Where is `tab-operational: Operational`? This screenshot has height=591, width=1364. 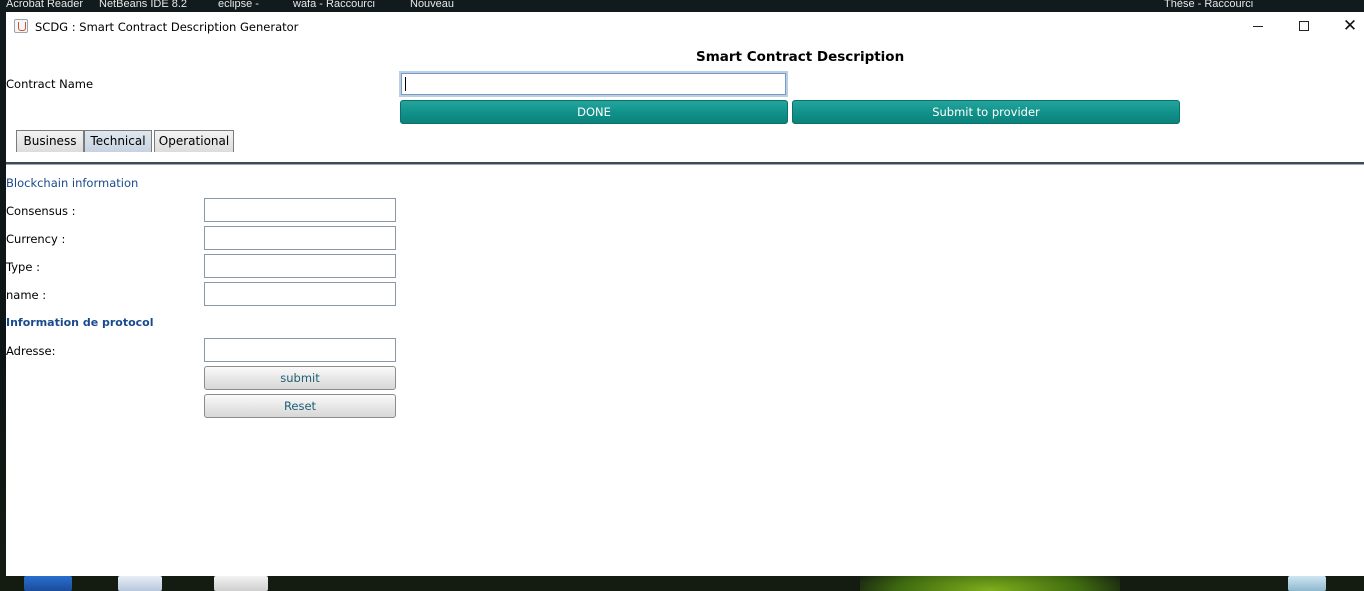 tab-operational: Operational is located at coordinates (194, 141).